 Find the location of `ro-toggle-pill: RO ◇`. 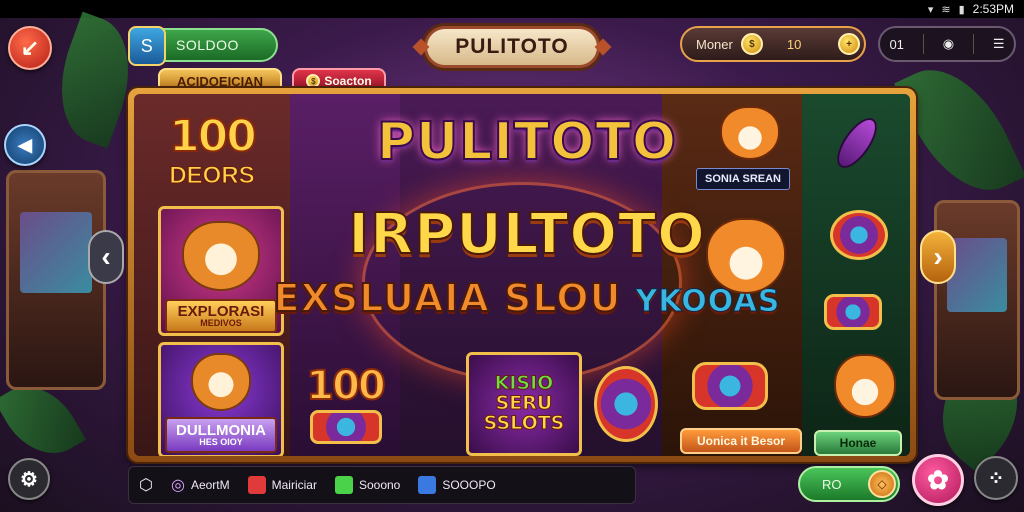

ro-toggle-pill: RO ◇ is located at coordinates (849, 484).